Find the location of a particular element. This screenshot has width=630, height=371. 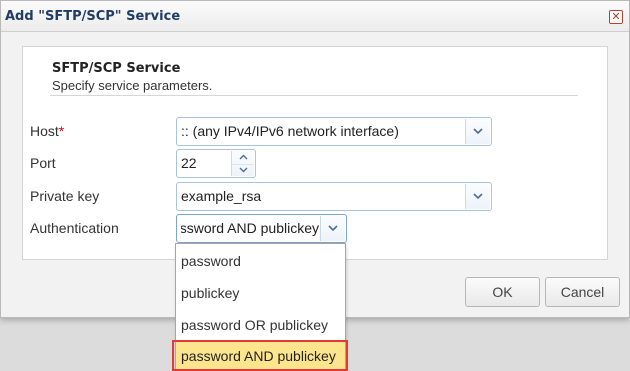

host-label-text: Host is located at coordinates (44, 131).